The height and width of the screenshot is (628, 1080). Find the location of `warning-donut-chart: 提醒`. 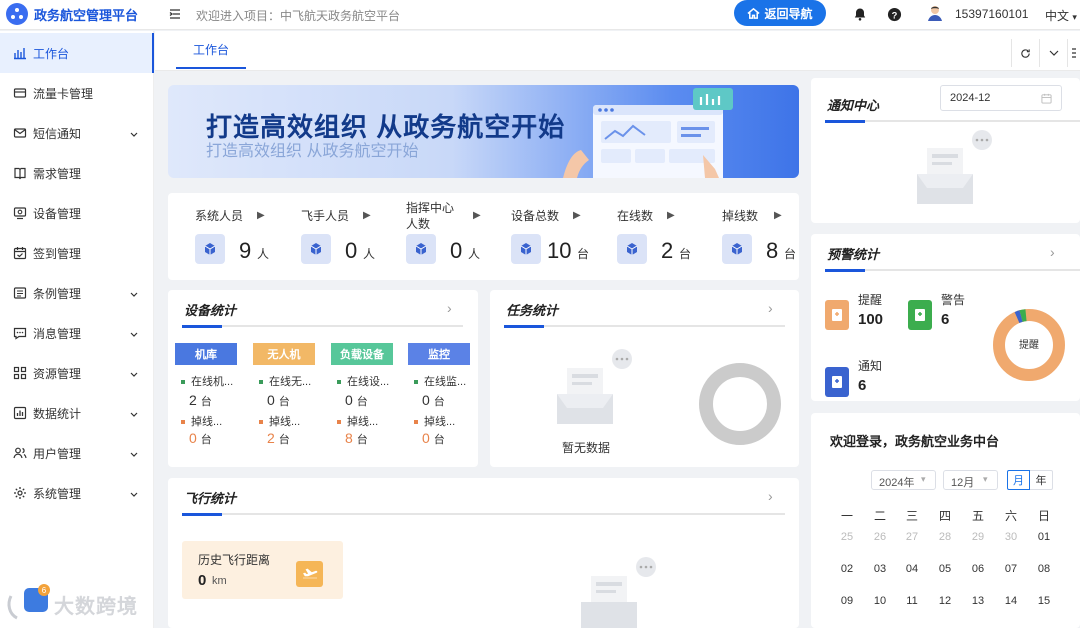

warning-donut-chart: 提醒 is located at coordinates (1029, 345).